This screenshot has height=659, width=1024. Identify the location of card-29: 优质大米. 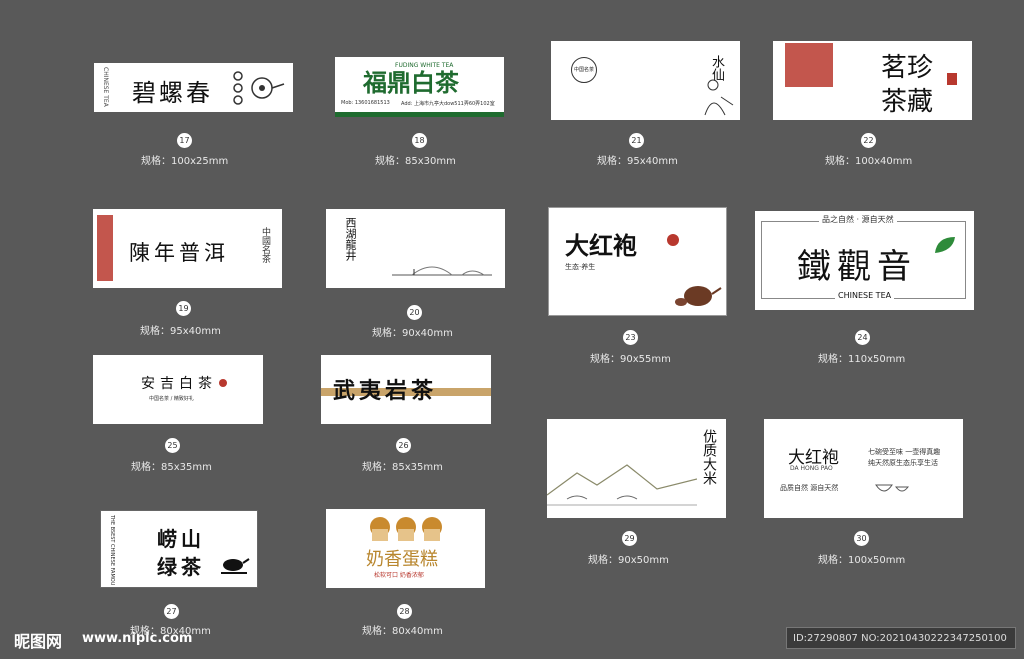
(636, 468).